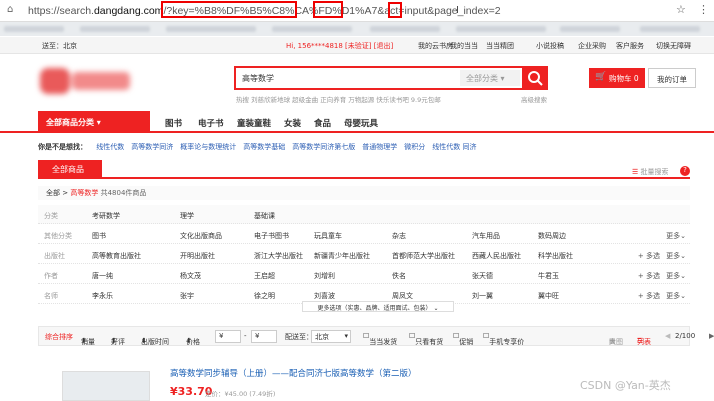 This screenshot has height=401, width=714. What do you see at coordinates (339, 46) in the screenshot?
I see `user-info: Hi, 156****4818 [未验证] [退出]` at bounding box center [339, 46].